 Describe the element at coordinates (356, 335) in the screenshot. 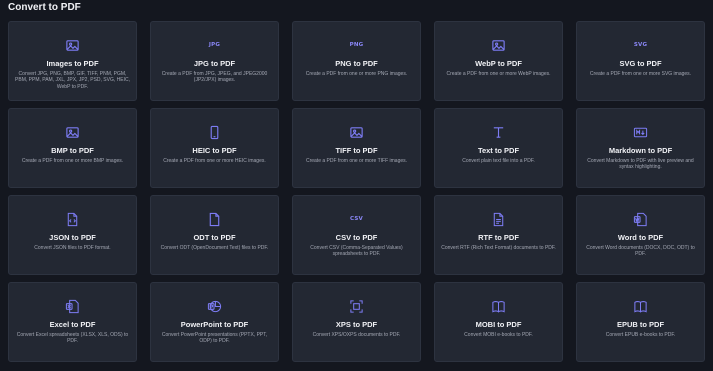

I see `card-description: Convert XPS/OXPS documents to PDF.` at that location.